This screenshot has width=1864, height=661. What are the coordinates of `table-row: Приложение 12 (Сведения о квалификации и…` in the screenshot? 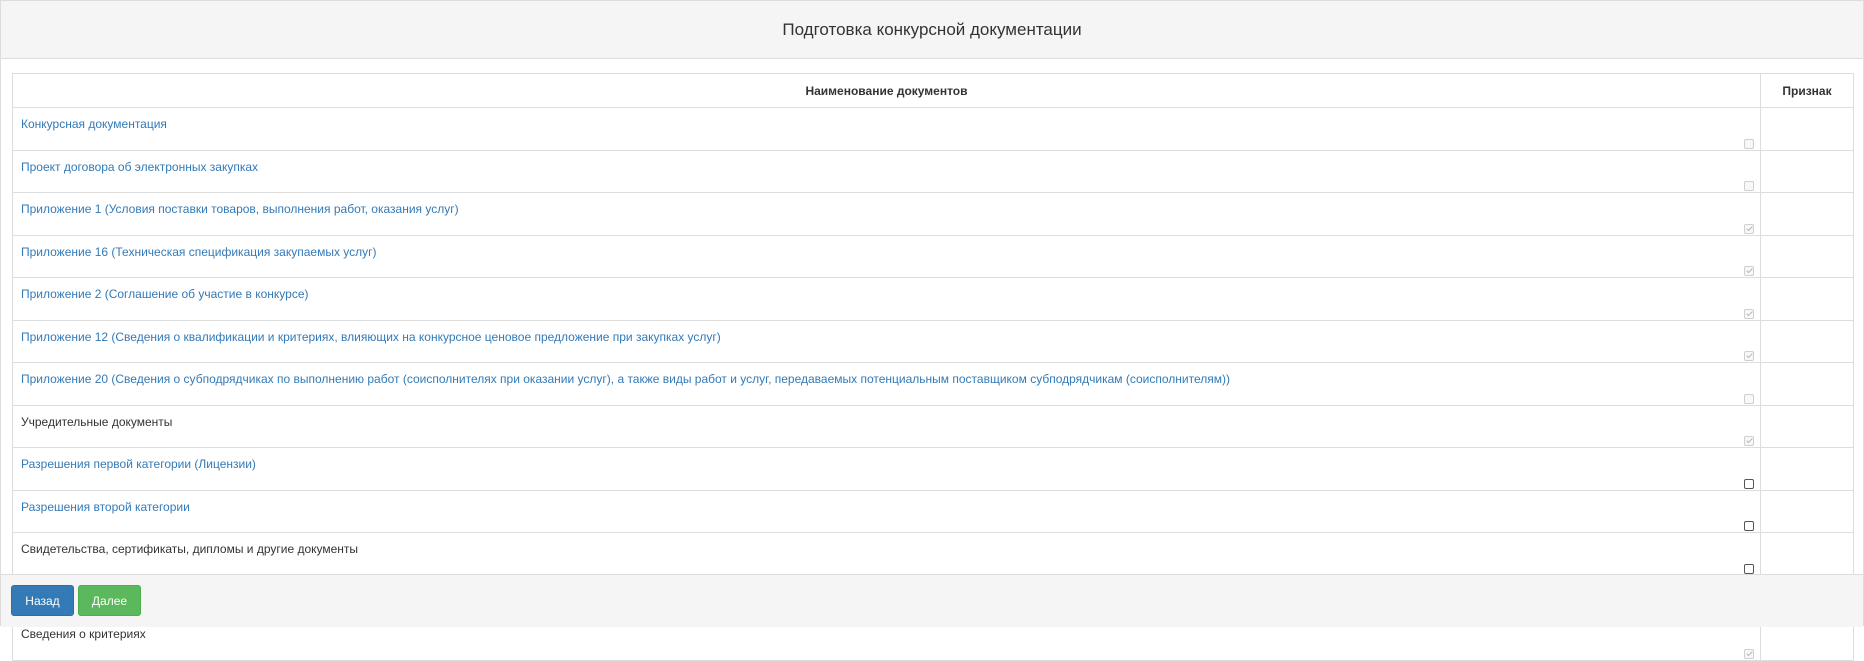 It's located at (933, 341).